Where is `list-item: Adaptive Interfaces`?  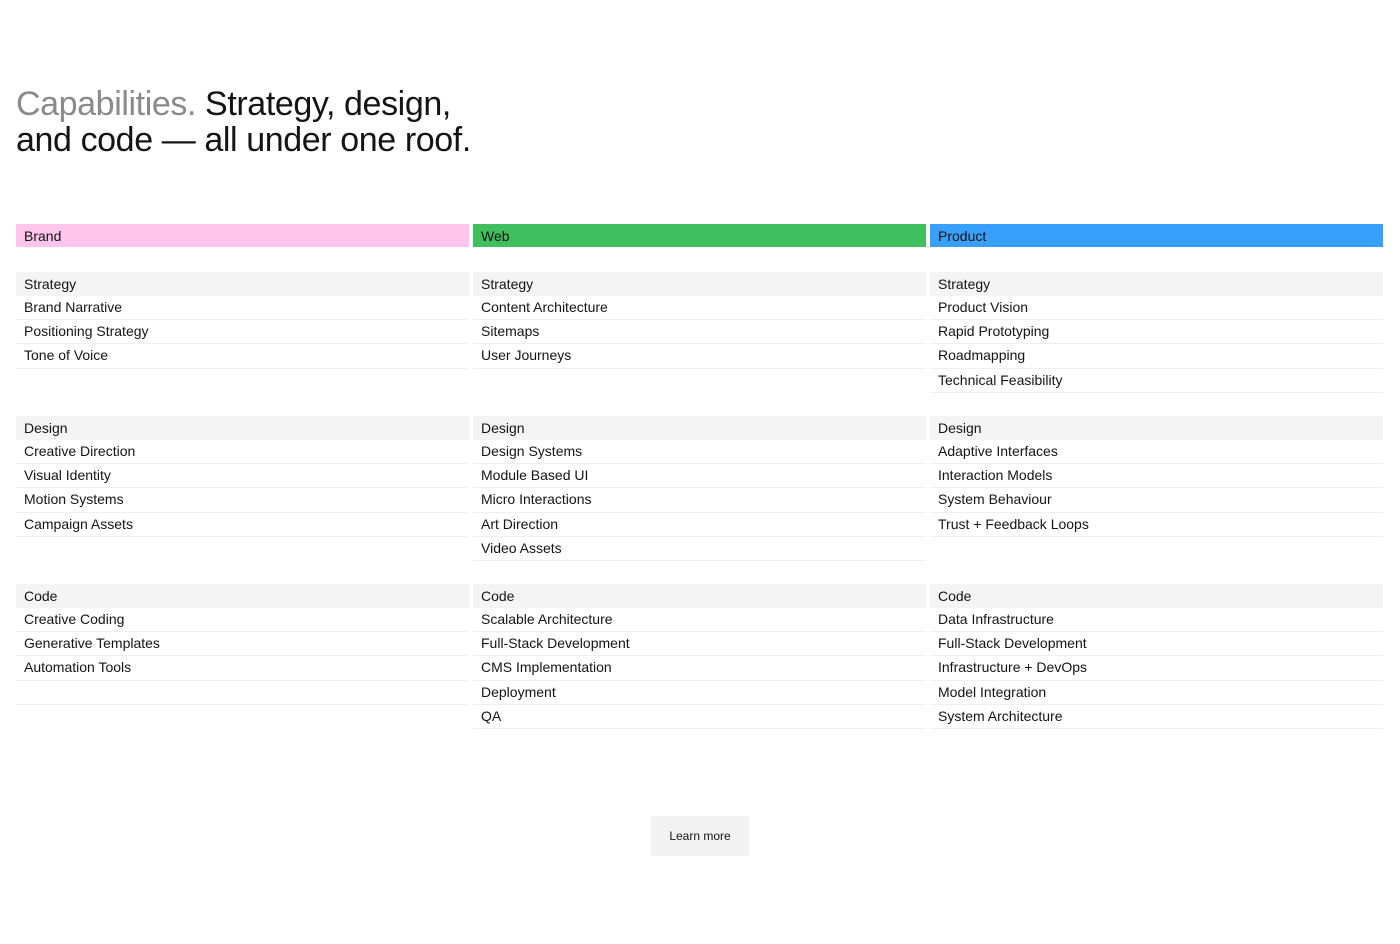 list-item: Adaptive Interfaces is located at coordinates (1156, 452).